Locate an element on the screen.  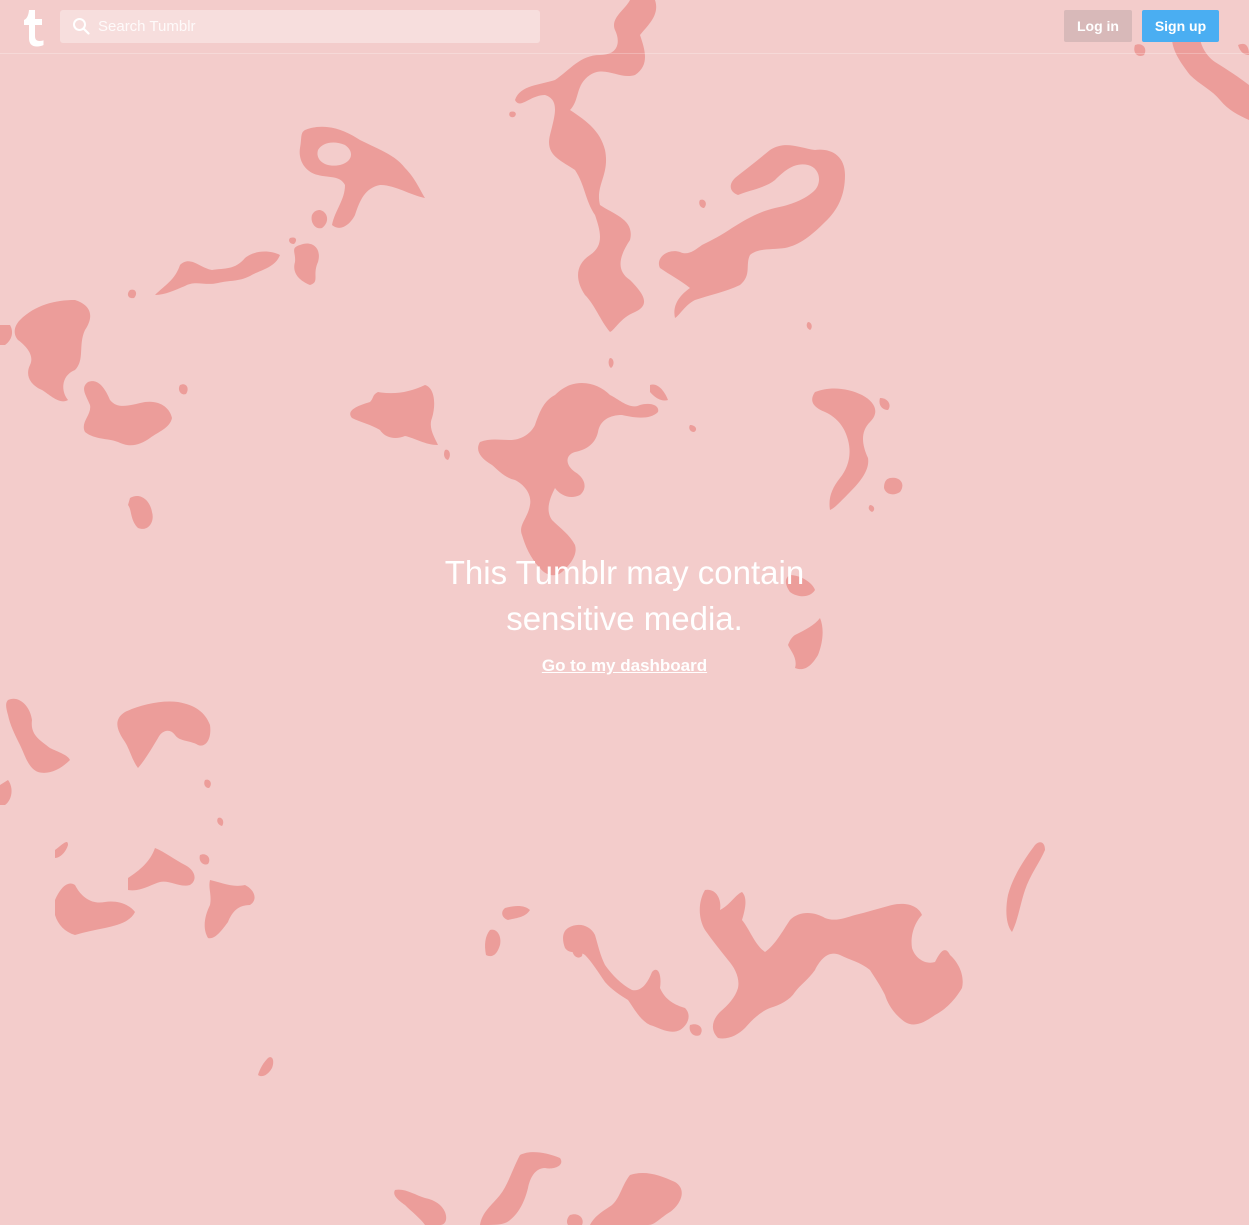
search-input is located at coordinates (313, 26).